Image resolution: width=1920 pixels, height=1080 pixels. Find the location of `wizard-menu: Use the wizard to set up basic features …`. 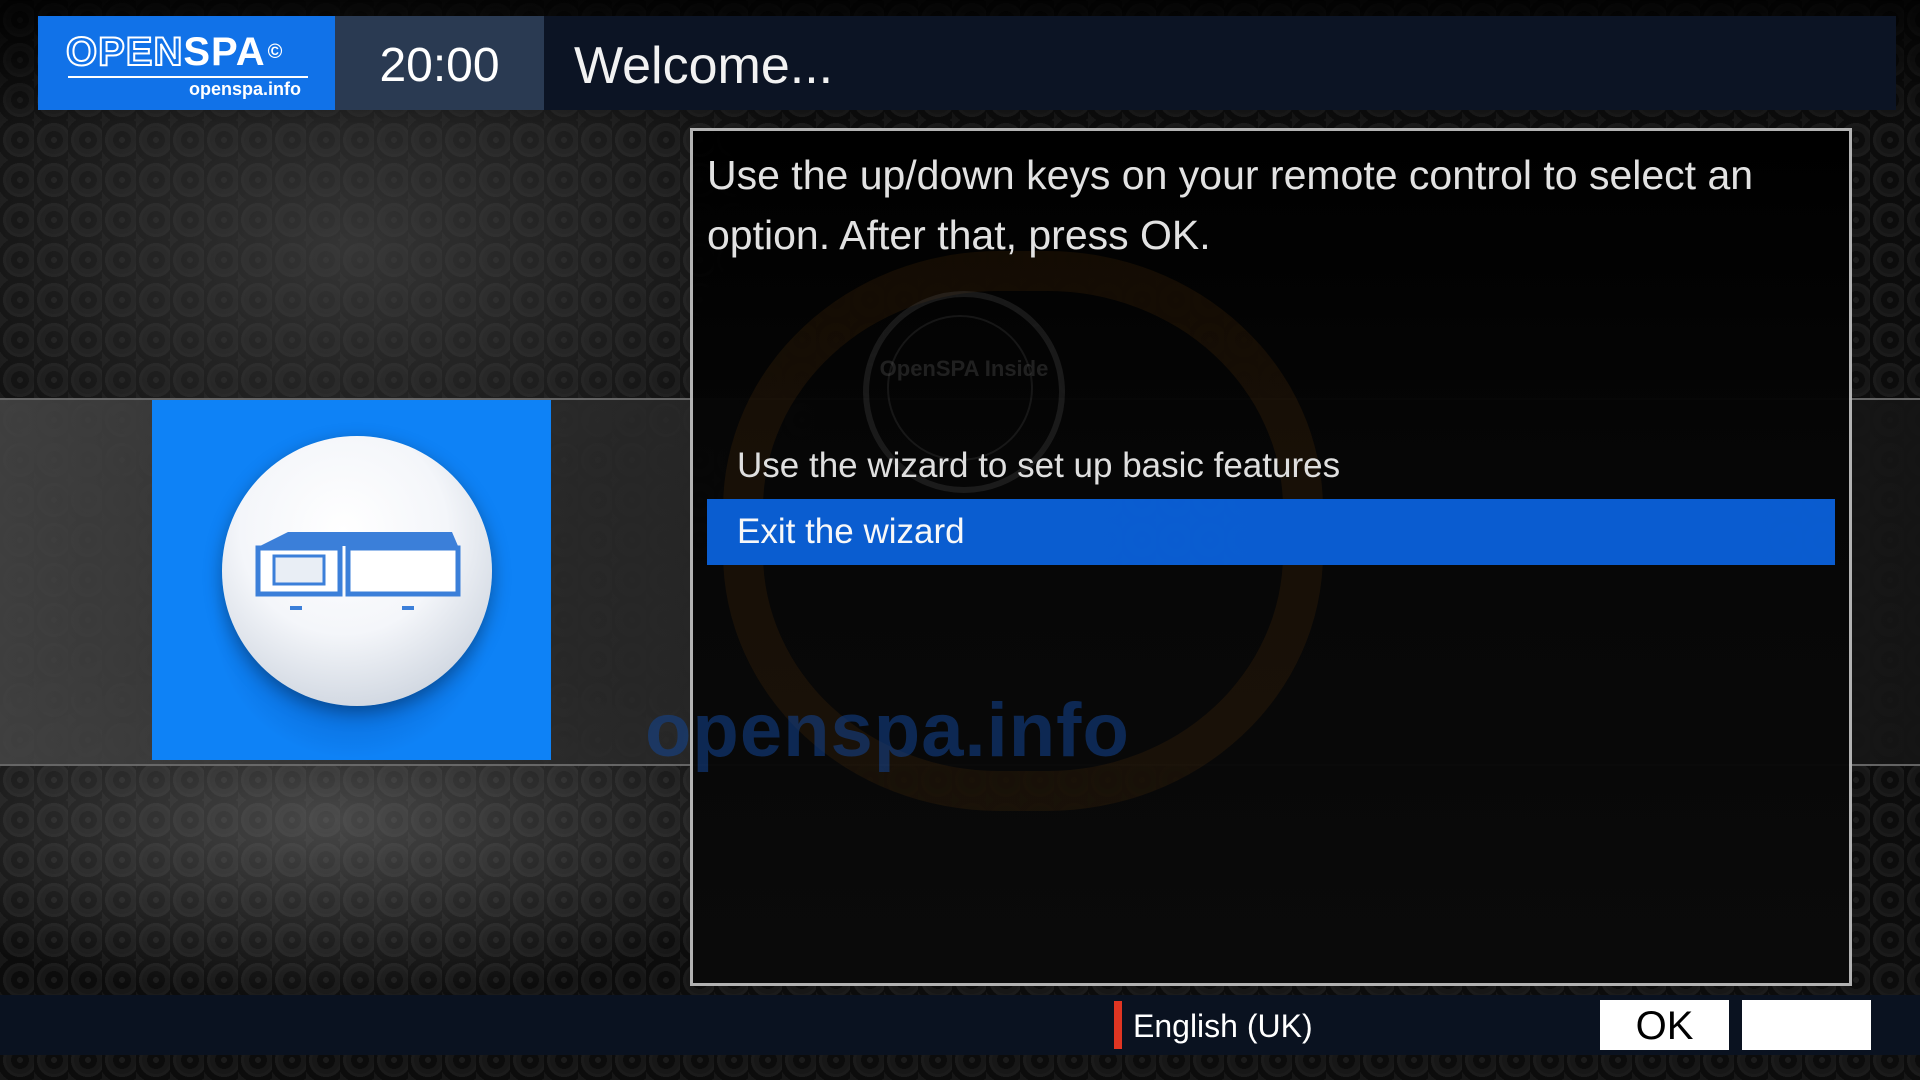

wizard-menu: Use the wizard to set up basic features … is located at coordinates (1271, 499).